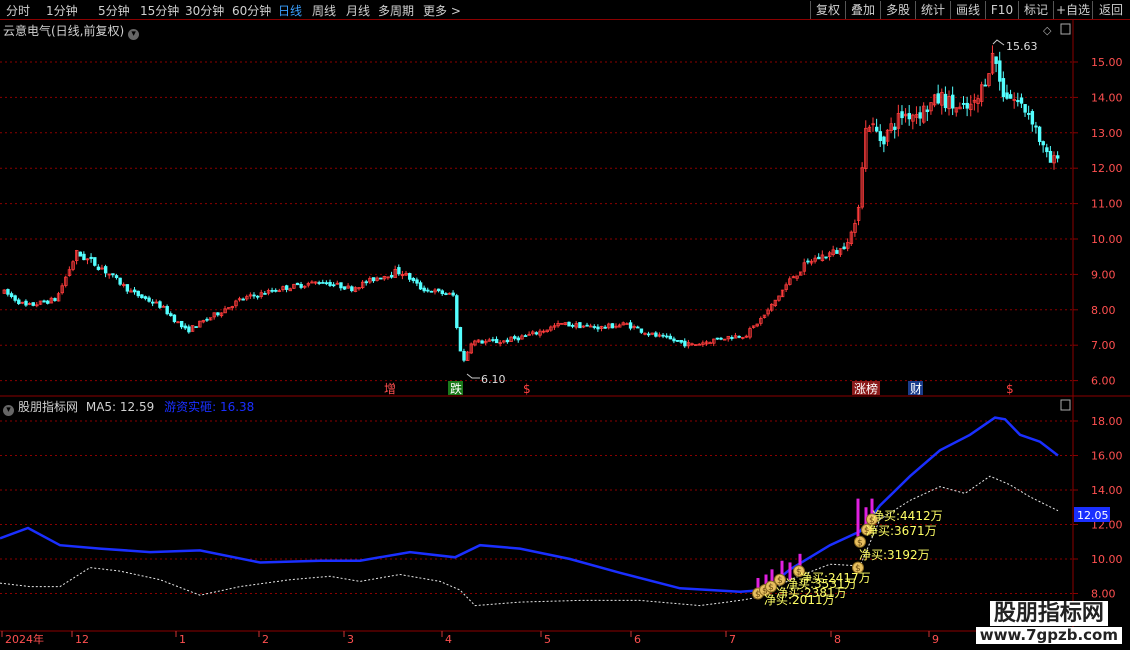 Image resolution: width=1130 pixels, height=650 pixels. What do you see at coordinates (547, 639) in the screenshot?
I see `time-axis-label: 5` at bounding box center [547, 639].